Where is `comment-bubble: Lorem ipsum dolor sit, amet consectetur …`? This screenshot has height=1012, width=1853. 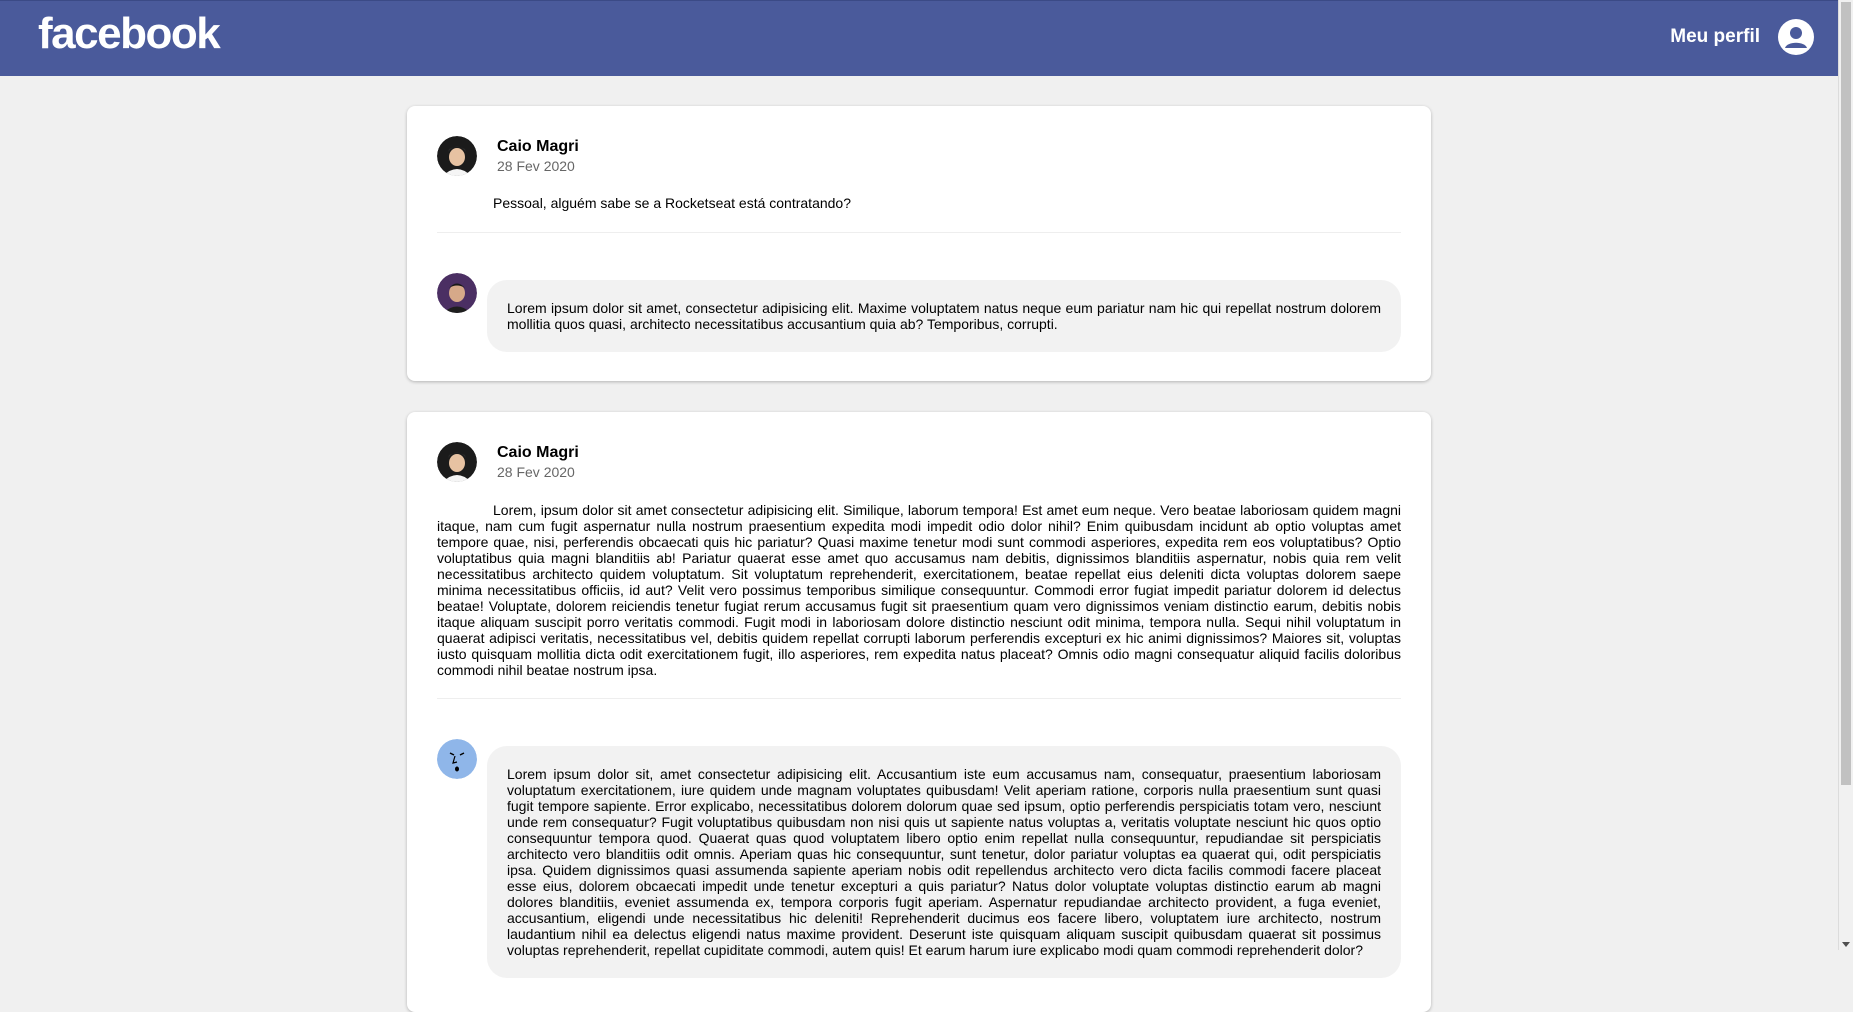 comment-bubble: Lorem ipsum dolor sit, amet consectetur … is located at coordinates (944, 862).